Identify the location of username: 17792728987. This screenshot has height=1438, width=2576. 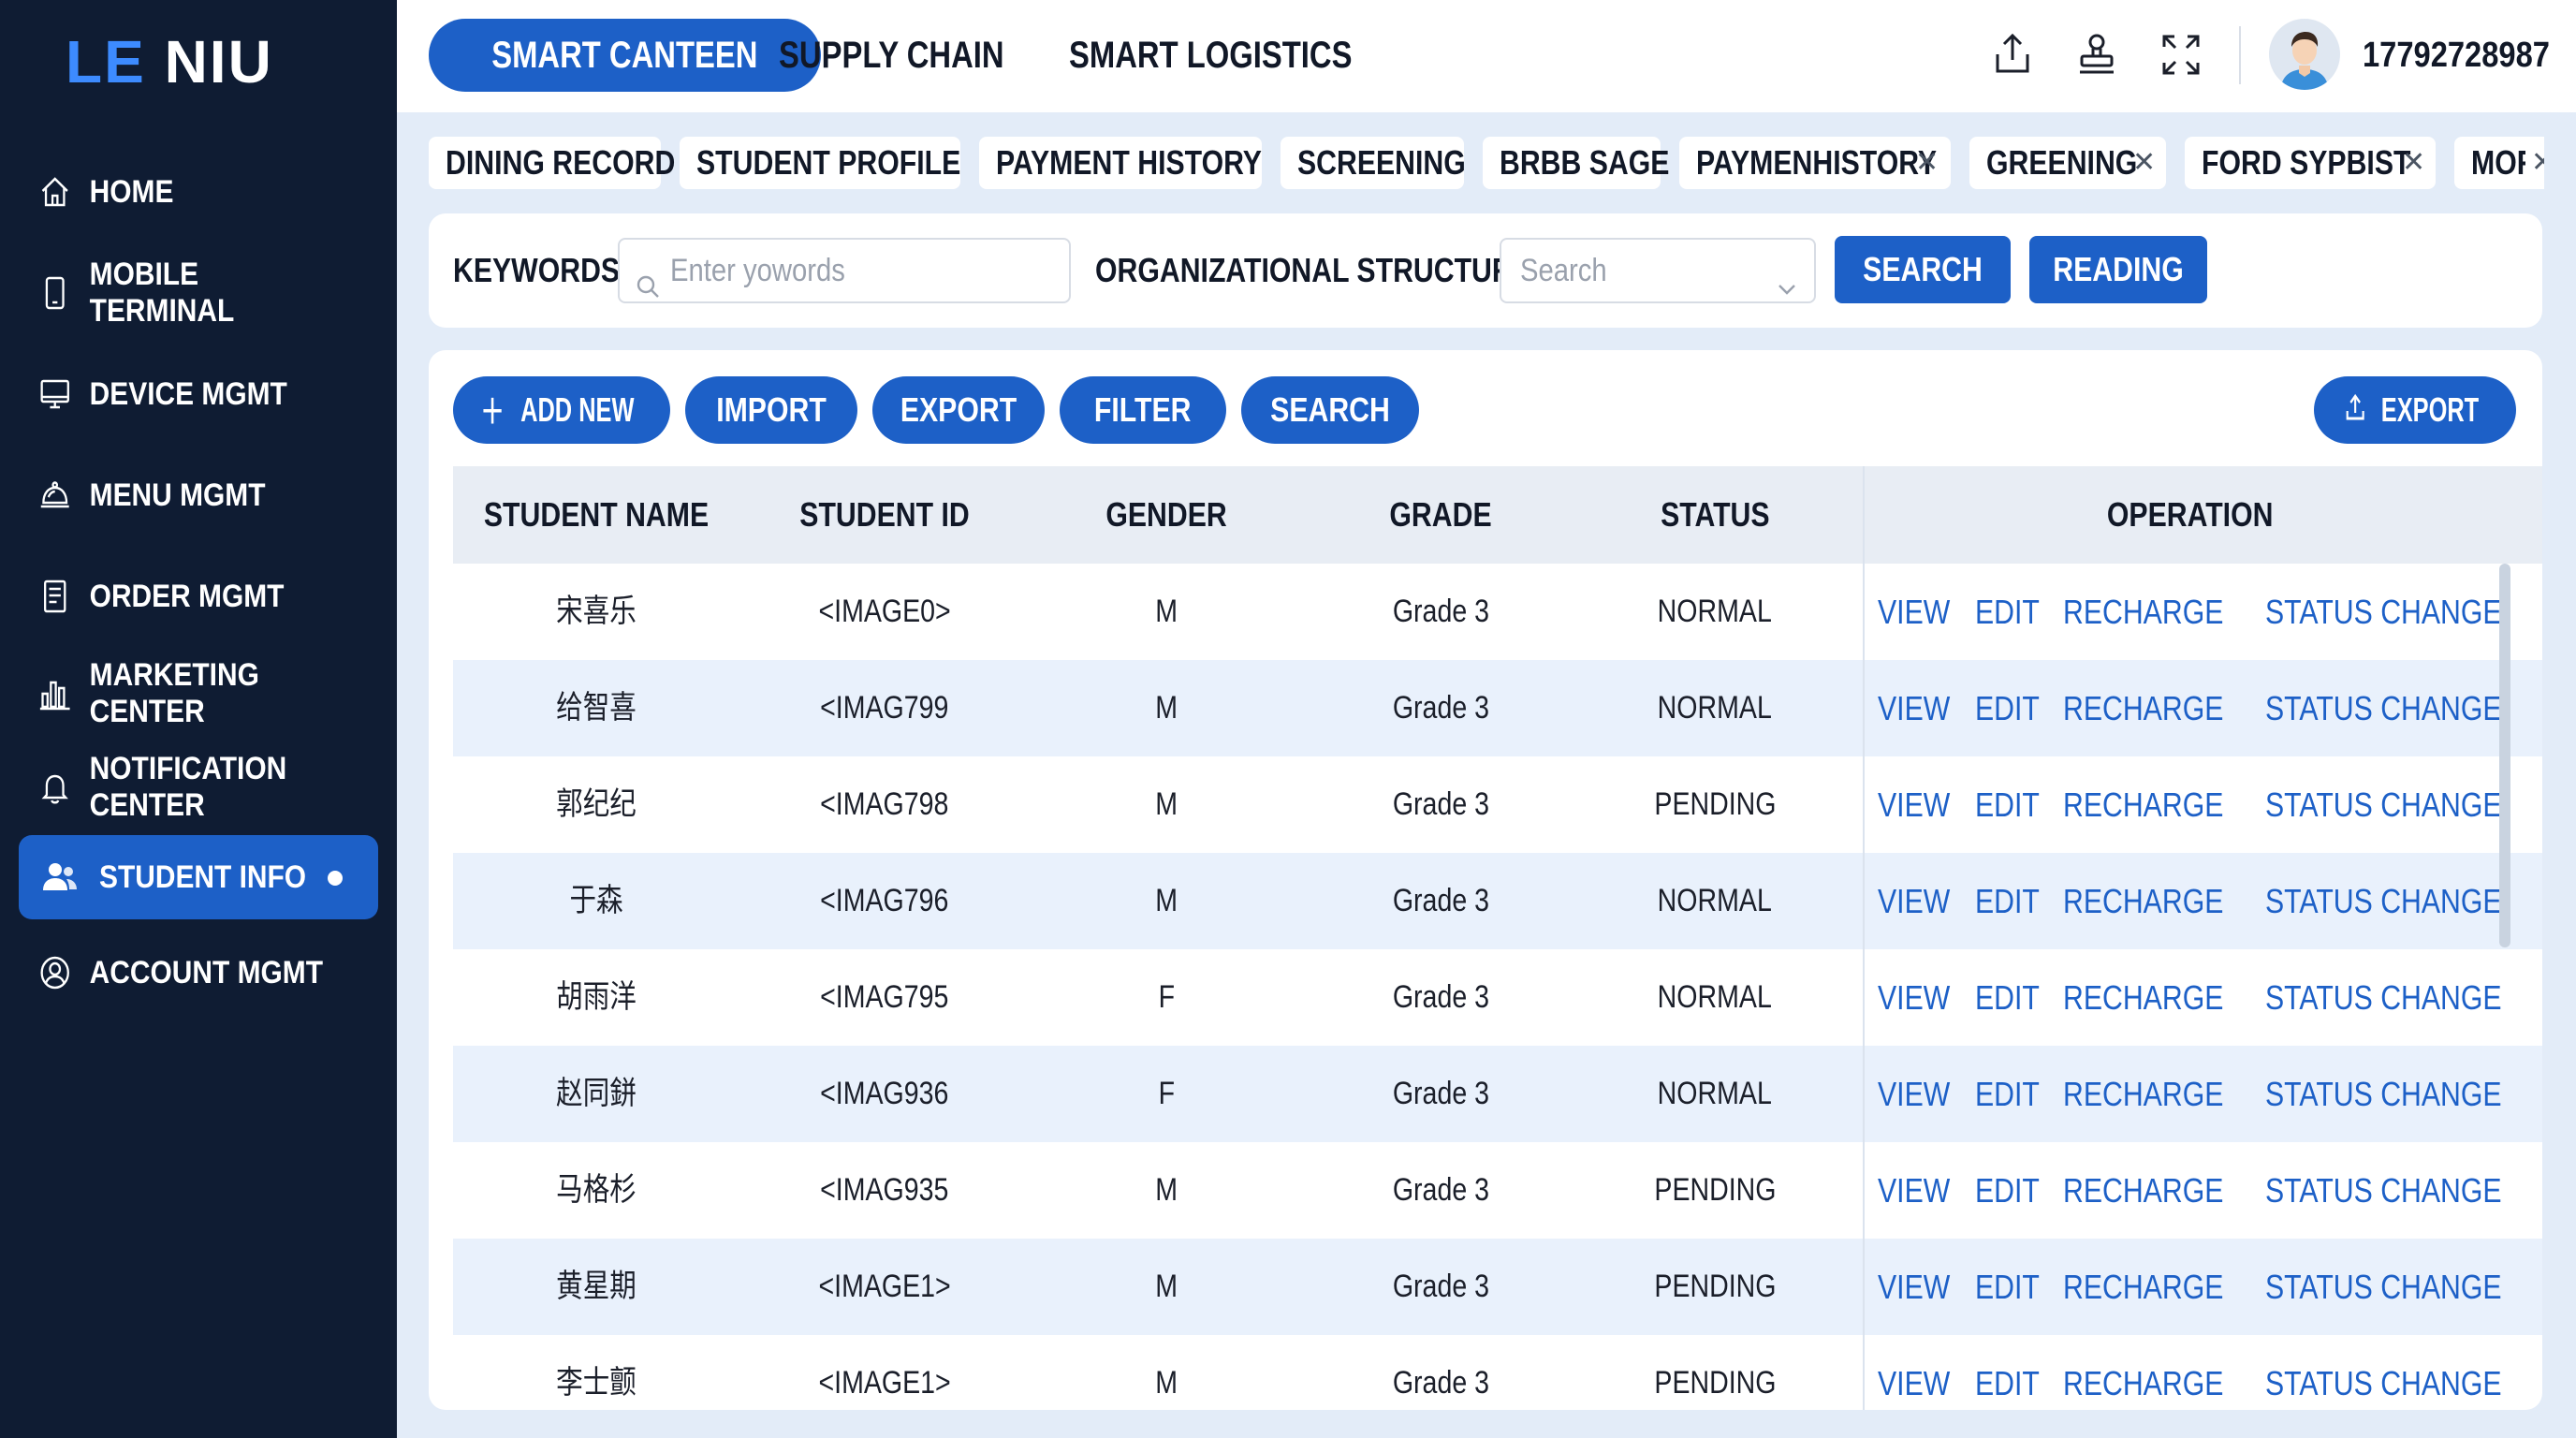
(2456, 55).